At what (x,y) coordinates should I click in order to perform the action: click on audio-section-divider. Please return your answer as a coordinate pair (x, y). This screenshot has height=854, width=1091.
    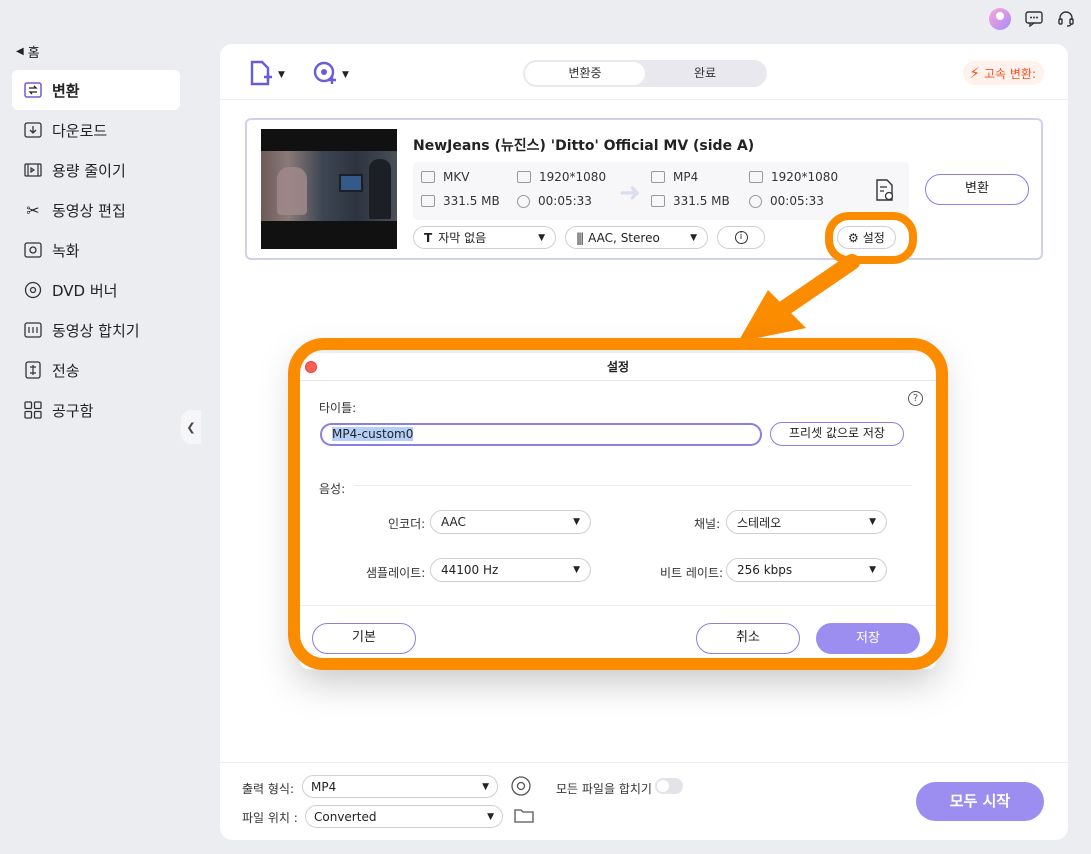
    Looking at the image, I should click on (633, 485).